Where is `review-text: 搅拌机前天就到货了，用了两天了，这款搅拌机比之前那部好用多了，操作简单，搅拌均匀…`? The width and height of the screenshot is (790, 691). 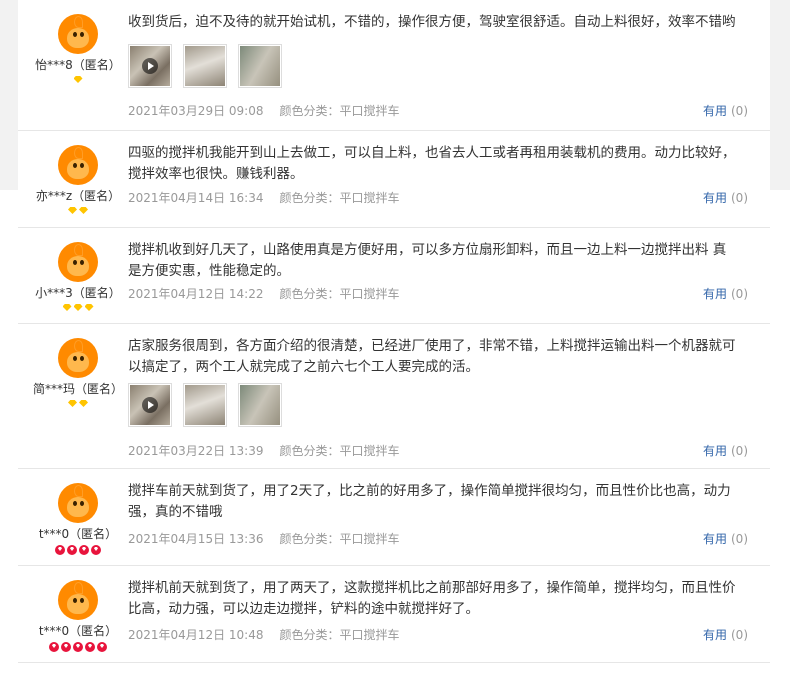
review-text: 搅拌机前天就到货了，用了两天了，这款搅拌机比之前那部好用多了，操作简单，搅拌均匀… is located at coordinates (432, 598).